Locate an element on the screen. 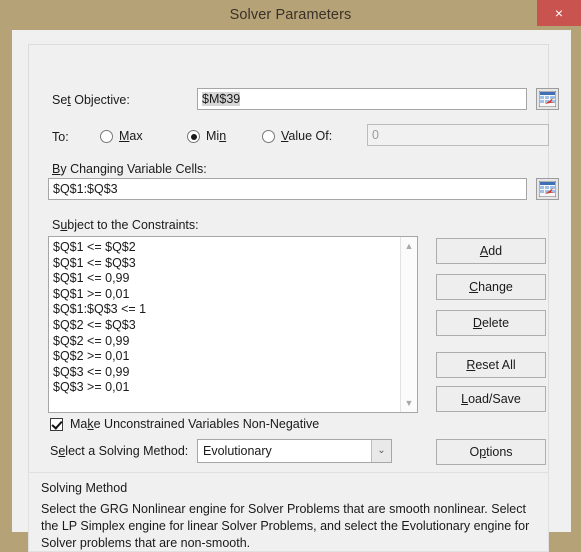 This screenshot has width=581, height=552. change-button: Change is located at coordinates (491, 287).